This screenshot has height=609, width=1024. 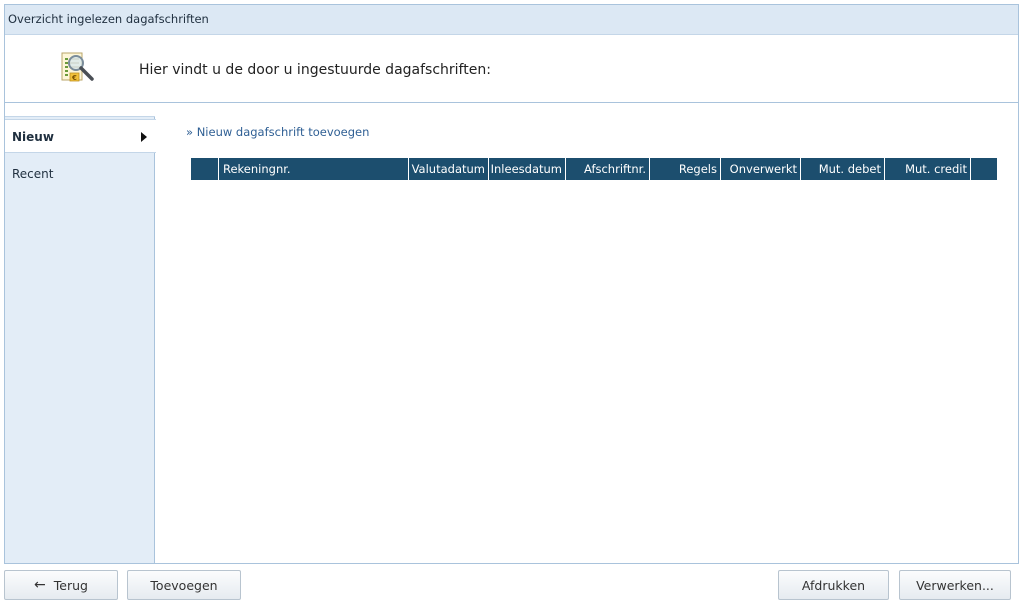 I want to click on sidebar-item-label: Recent, so click(x=33, y=174).